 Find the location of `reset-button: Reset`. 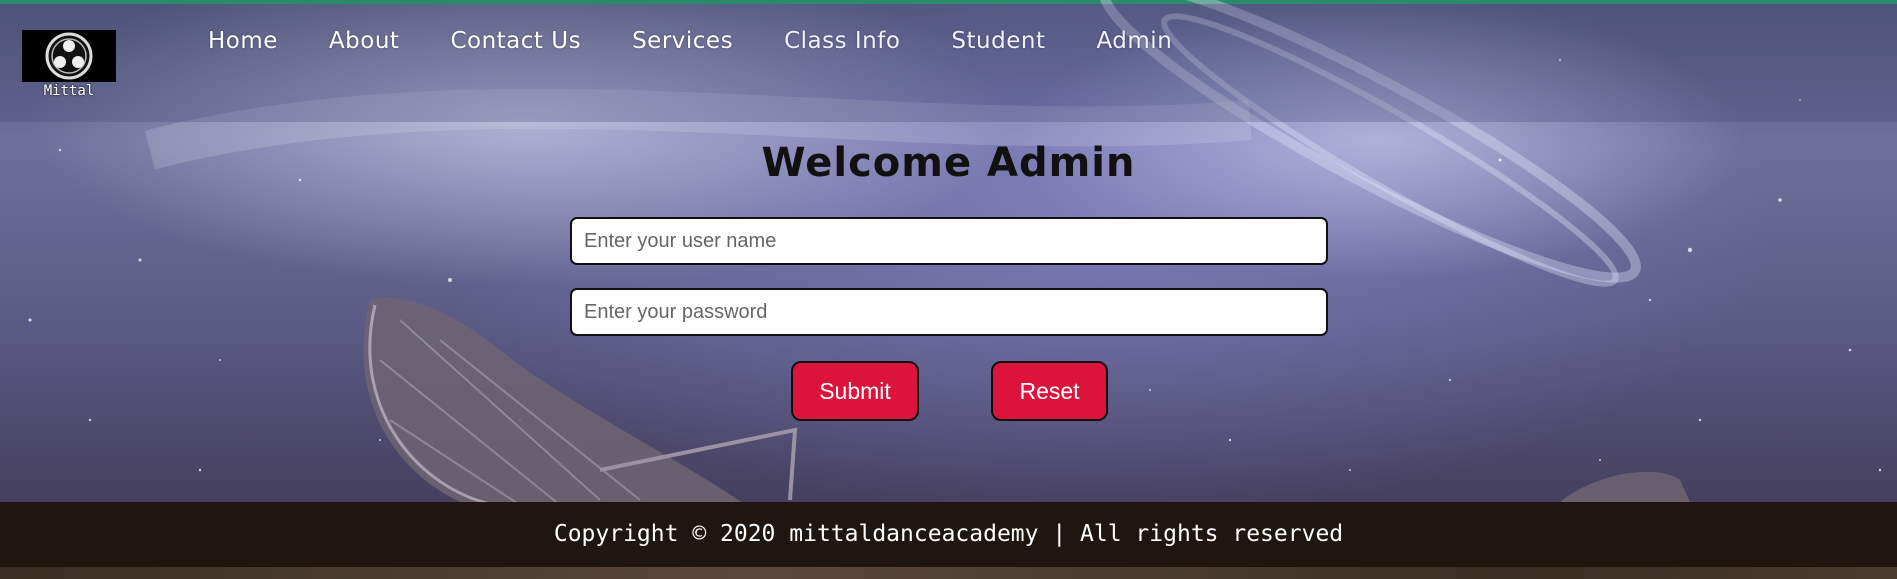

reset-button: Reset is located at coordinates (1049, 391).